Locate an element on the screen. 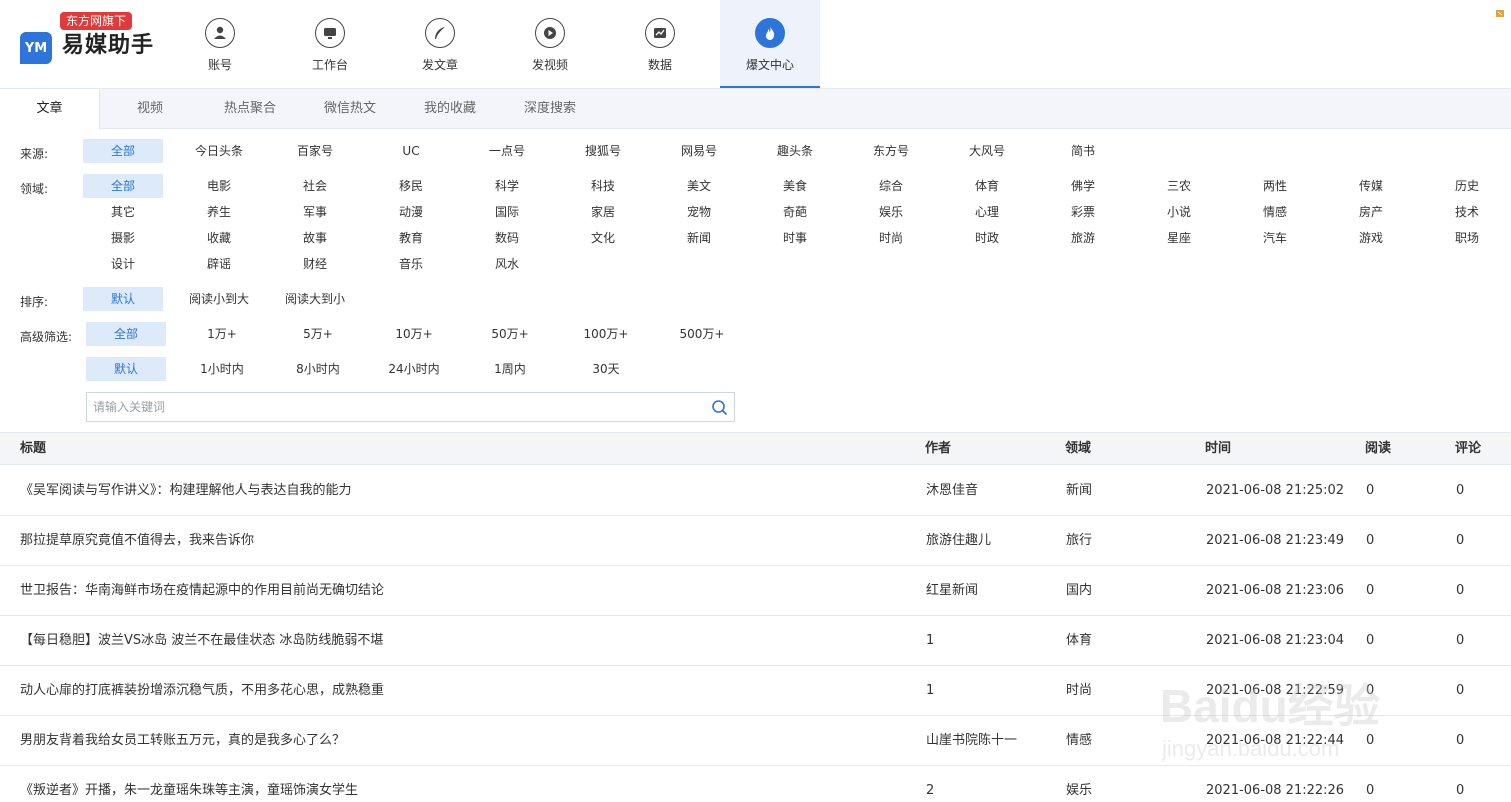 The width and height of the screenshot is (1511, 802). sort-option: 阅读小到大 is located at coordinates (219, 299).